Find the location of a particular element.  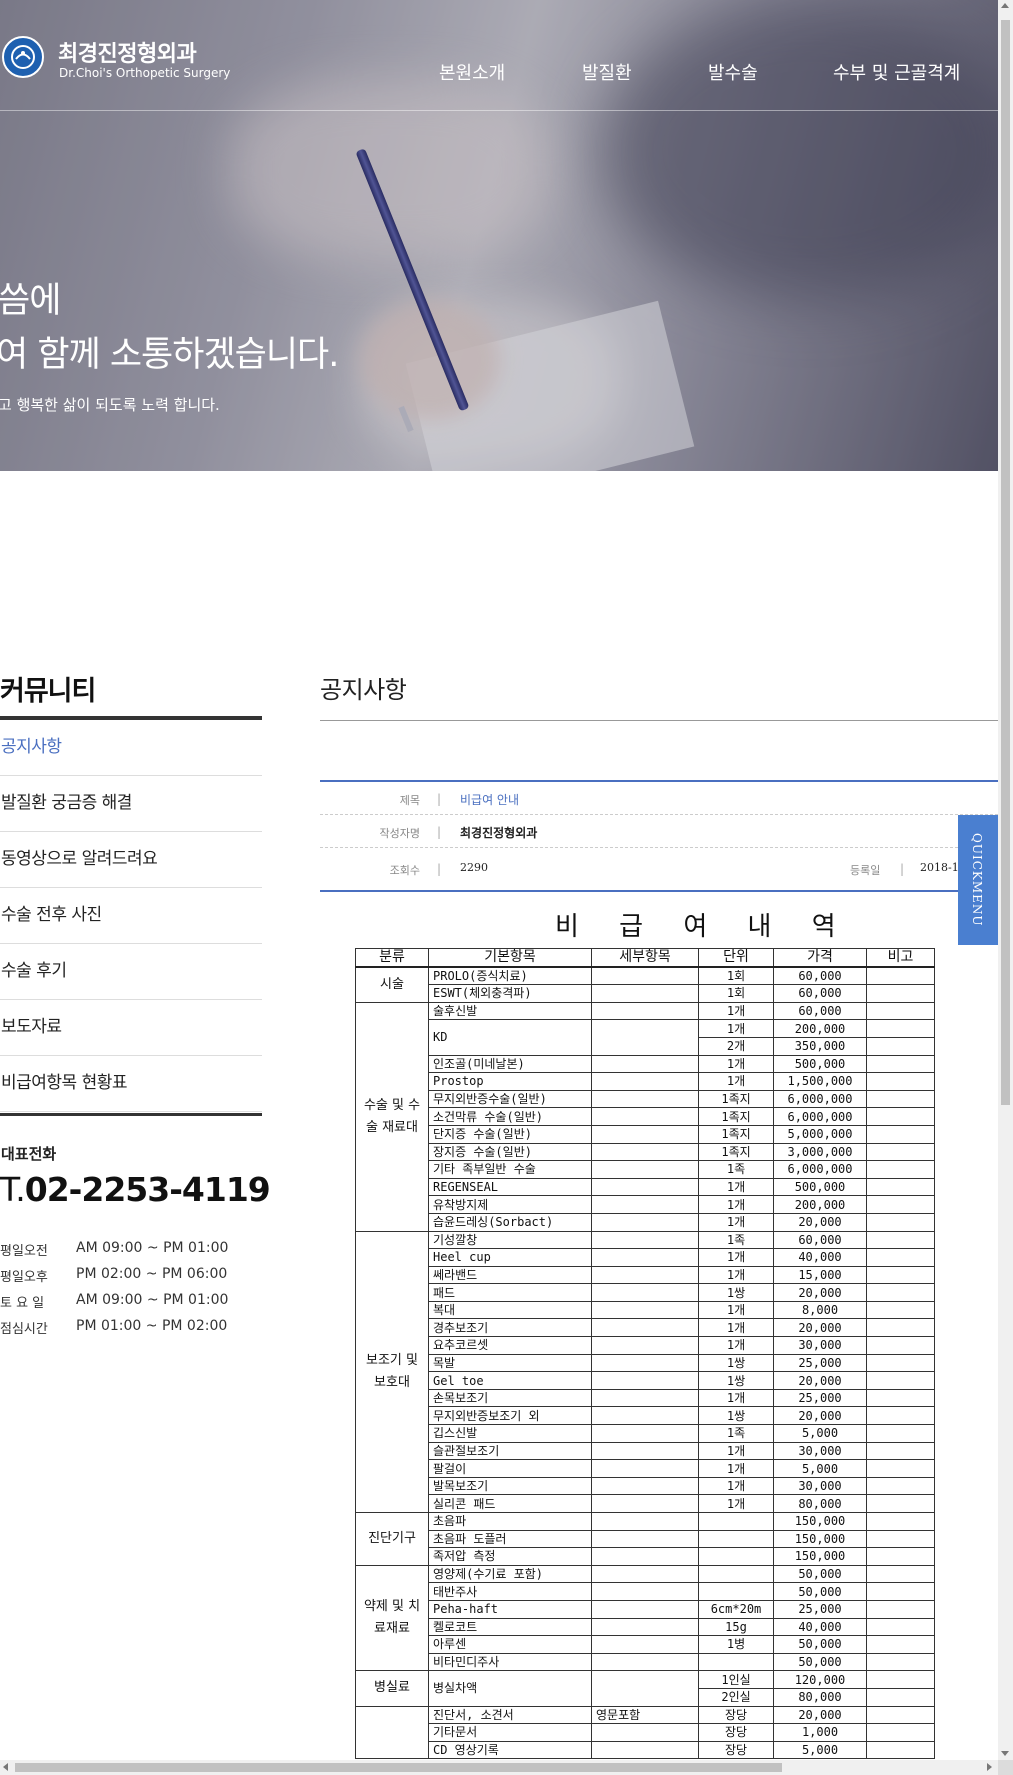

sidebar-item-foot-faq: 발질환 궁금증 해결 is located at coordinates (131, 804).